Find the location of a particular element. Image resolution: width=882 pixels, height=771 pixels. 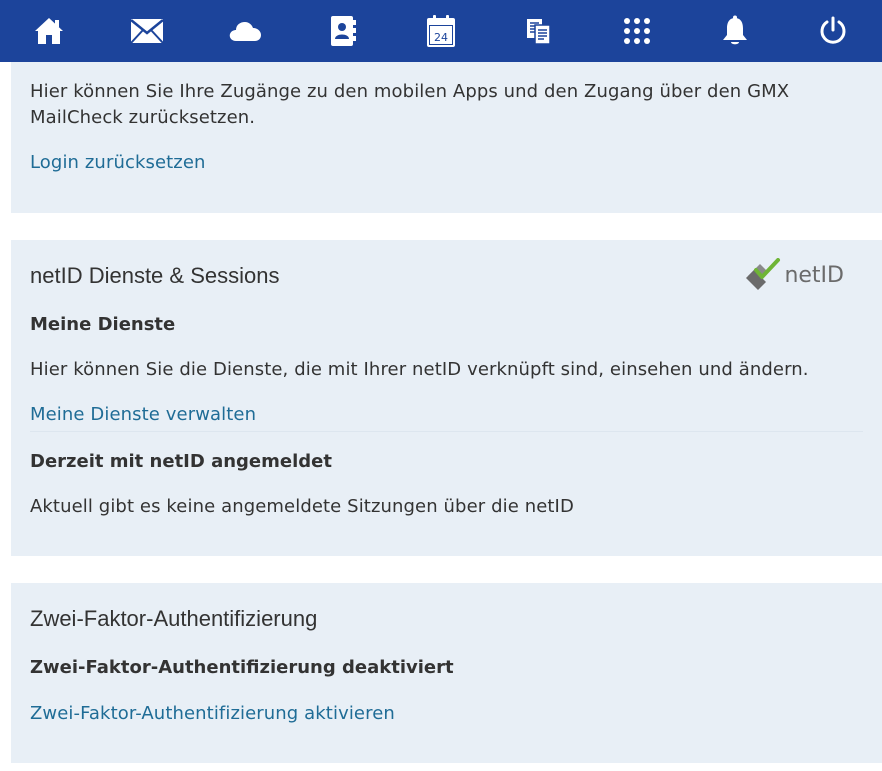

apps-grid-icon is located at coordinates (637, 31).